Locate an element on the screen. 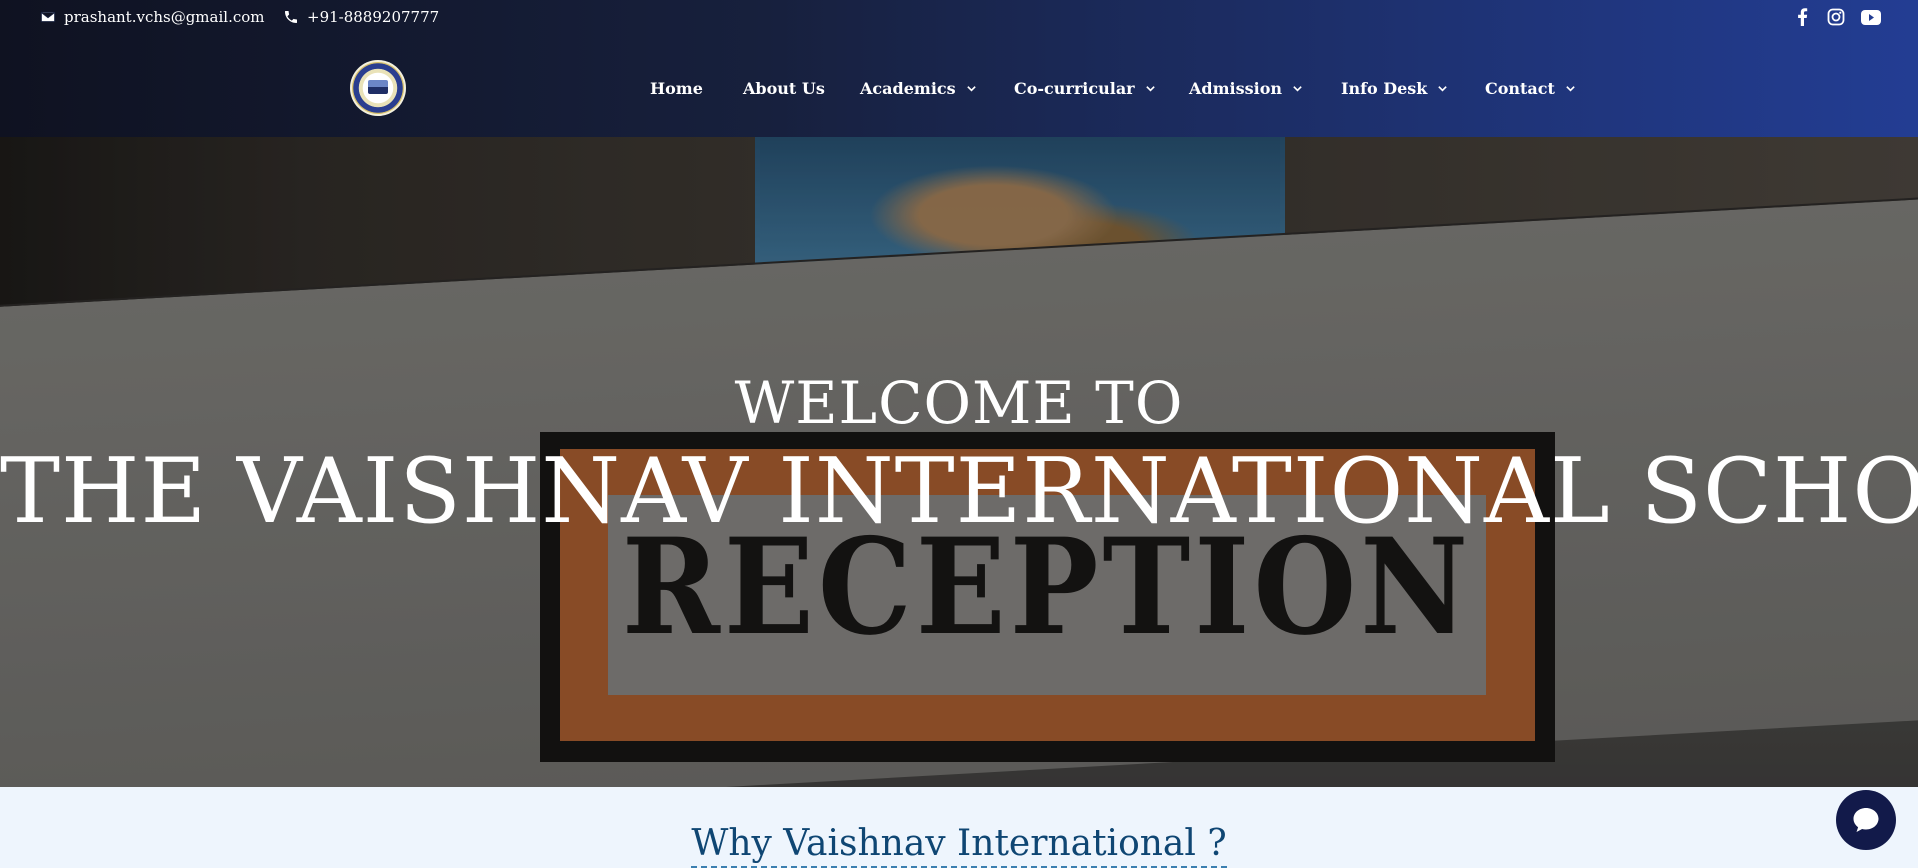 The height and width of the screenshot is (868, 1918). why-heading: Why Vaishnav International ? is located at coordinates (959, 845).